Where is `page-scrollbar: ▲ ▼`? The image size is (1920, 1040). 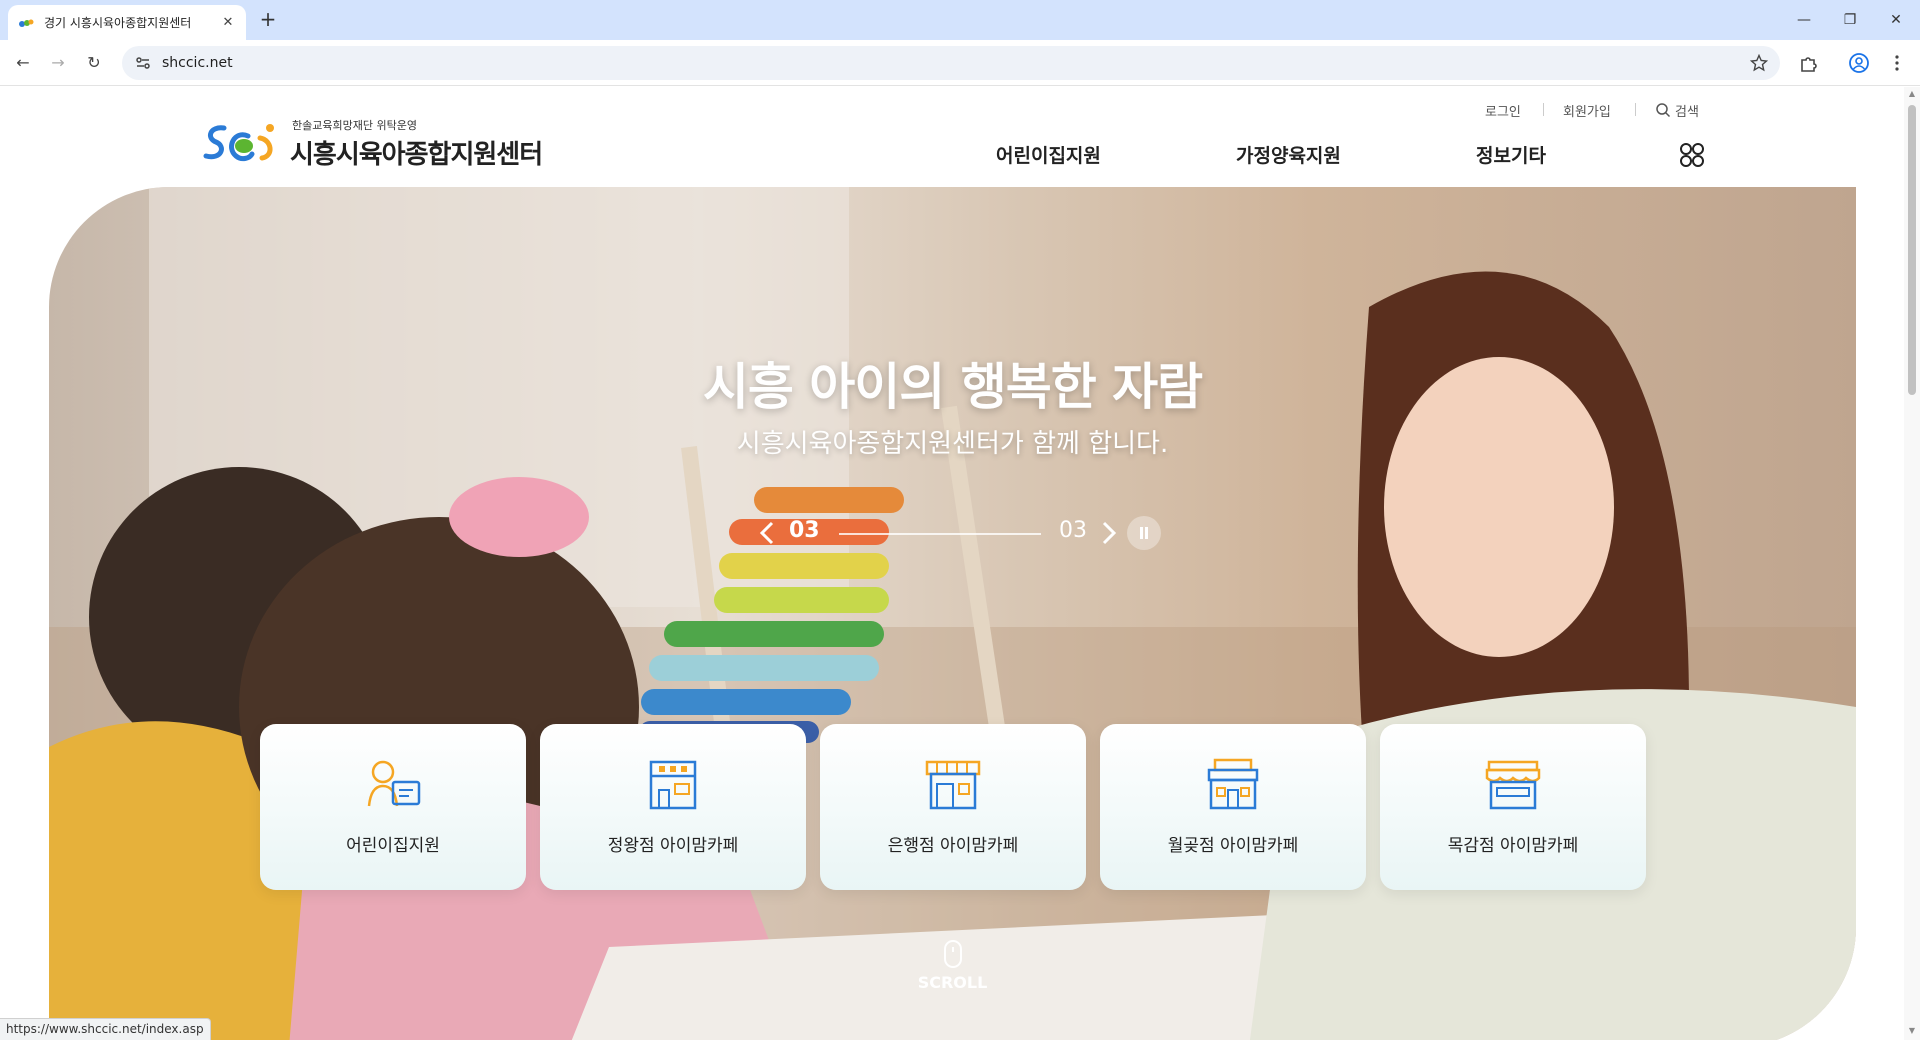
page-scrollbar: ▲ ▼ is located at coordinates (1912, 563).